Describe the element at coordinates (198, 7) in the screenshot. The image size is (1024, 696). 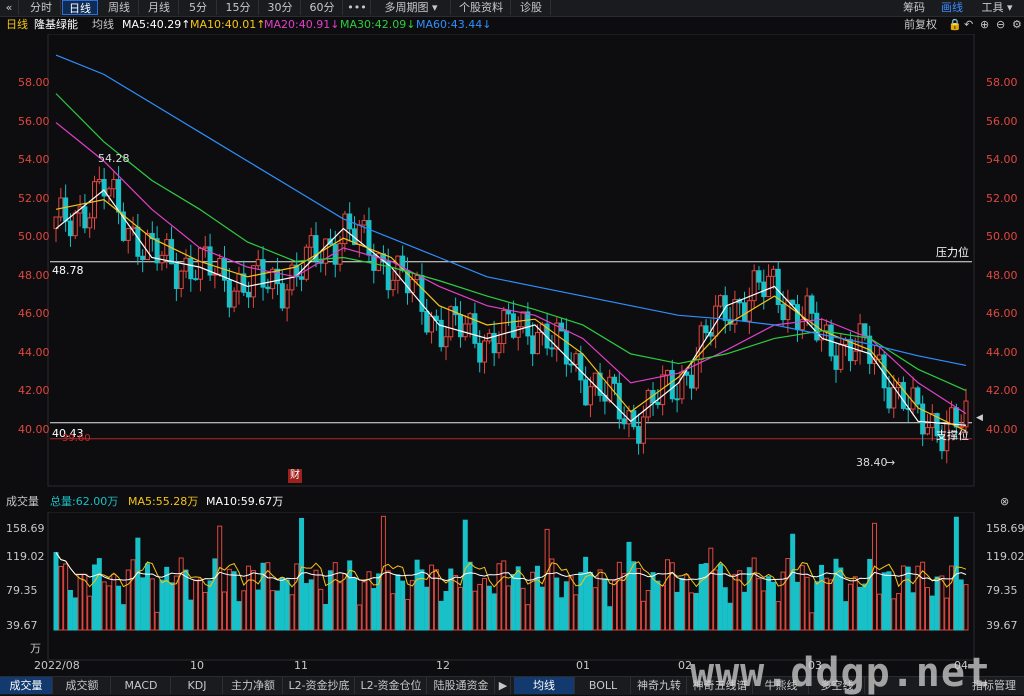
I see `tab-5min: 5分` at that location.